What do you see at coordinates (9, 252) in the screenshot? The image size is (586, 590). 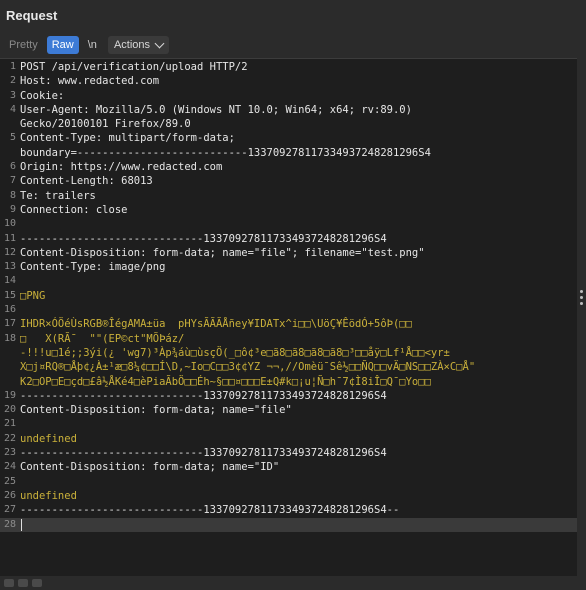 I see `line-number: 12` at bounding box center [9, 252].